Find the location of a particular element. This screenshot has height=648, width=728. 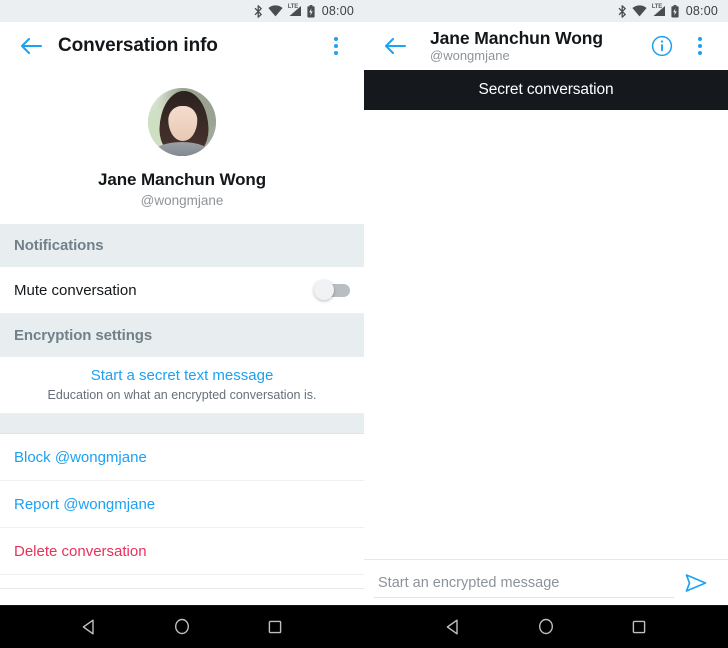

list-bottom-divider is located at coordinates (182, 582).